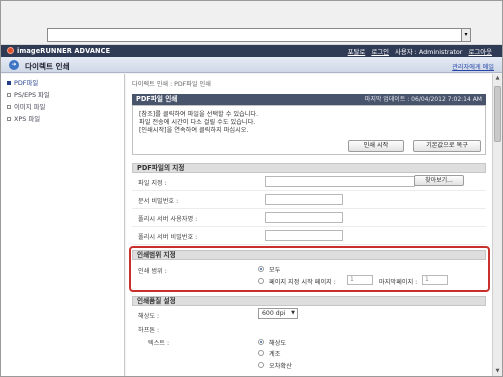  What do you see at coordinates (309, 168) in the screenshot?
I see `file-section-title: PDF파일의 지정` at bounding box center [309, 168].